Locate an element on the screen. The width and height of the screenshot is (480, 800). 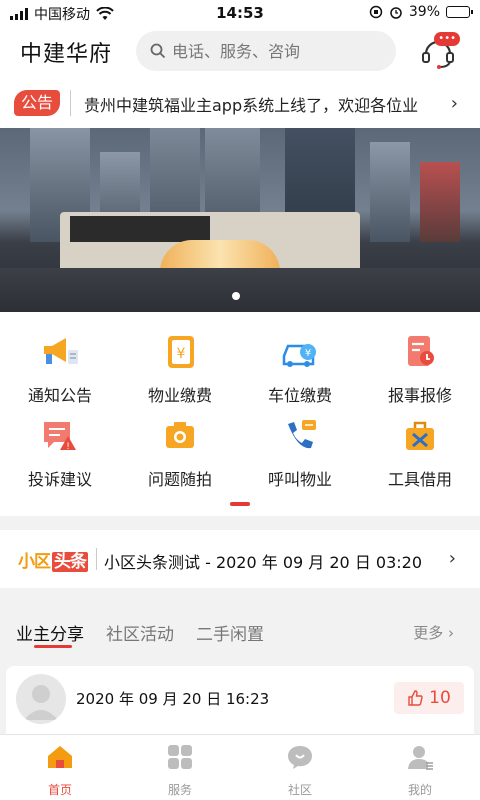
service-label: 通知公告 is located at coordinates (59, 395).